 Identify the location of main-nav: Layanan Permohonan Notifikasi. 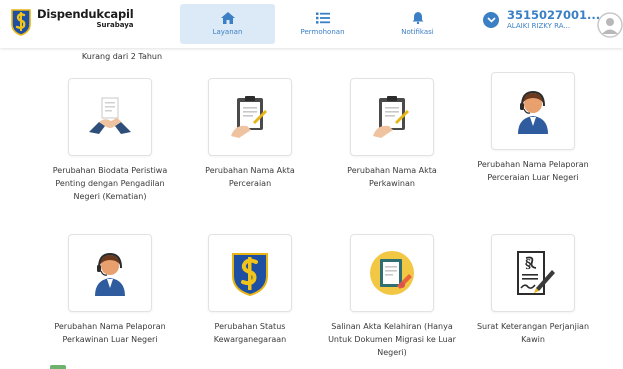
(322, 24).